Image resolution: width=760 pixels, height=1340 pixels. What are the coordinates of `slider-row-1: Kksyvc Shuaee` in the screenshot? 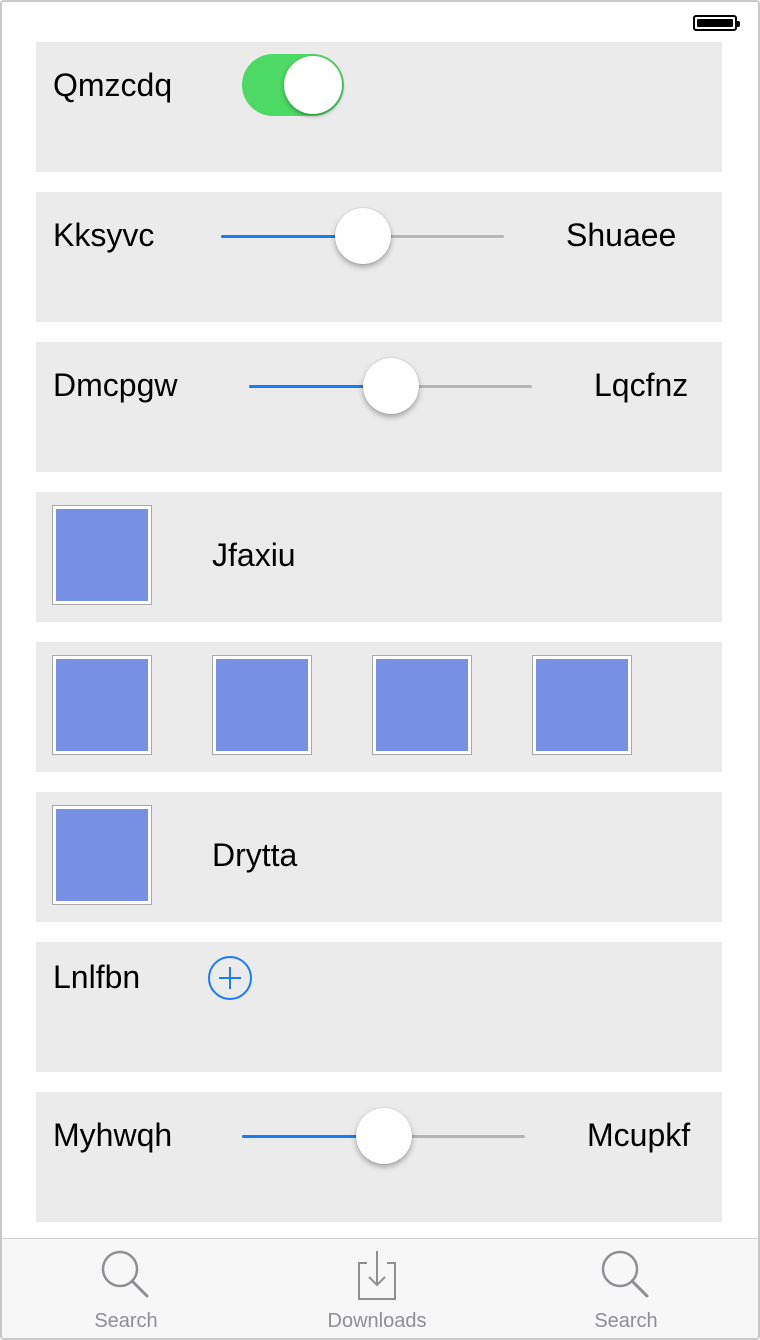 It's located at (379, 257).